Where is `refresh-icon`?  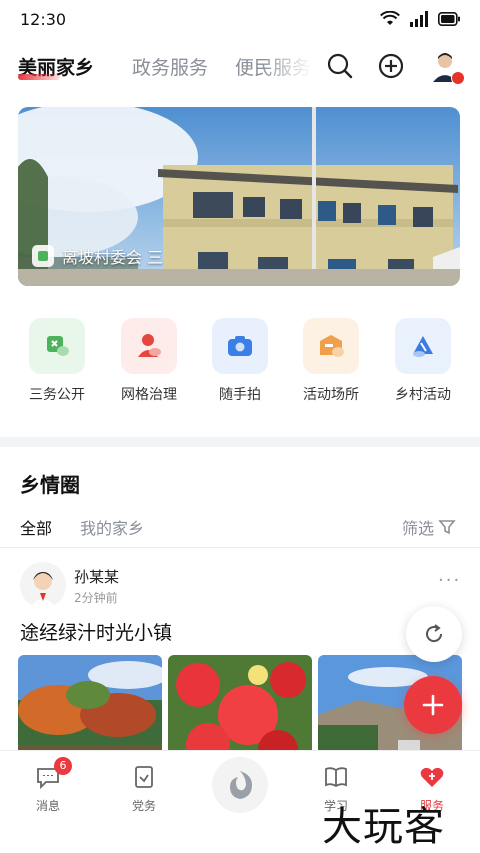 refresh-icon is located at coordinates (434, 633).